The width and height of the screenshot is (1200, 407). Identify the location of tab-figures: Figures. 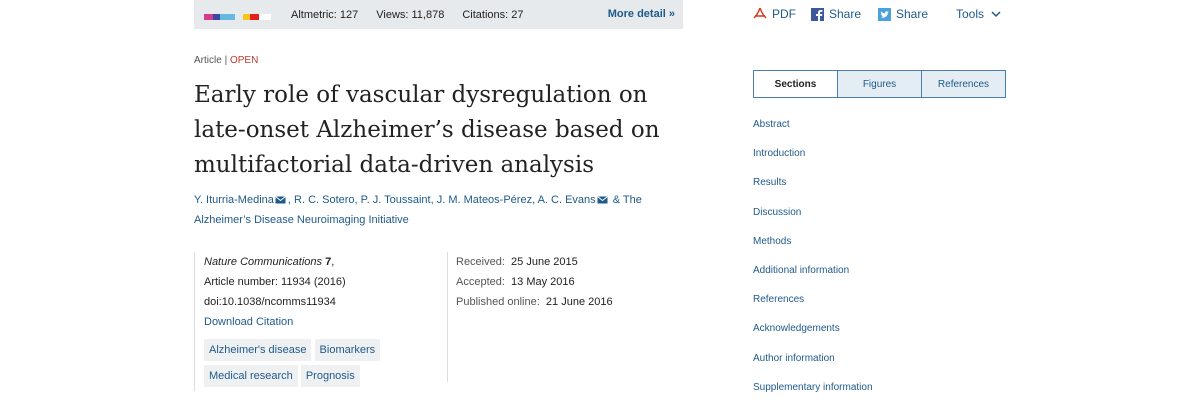
(879, 84).